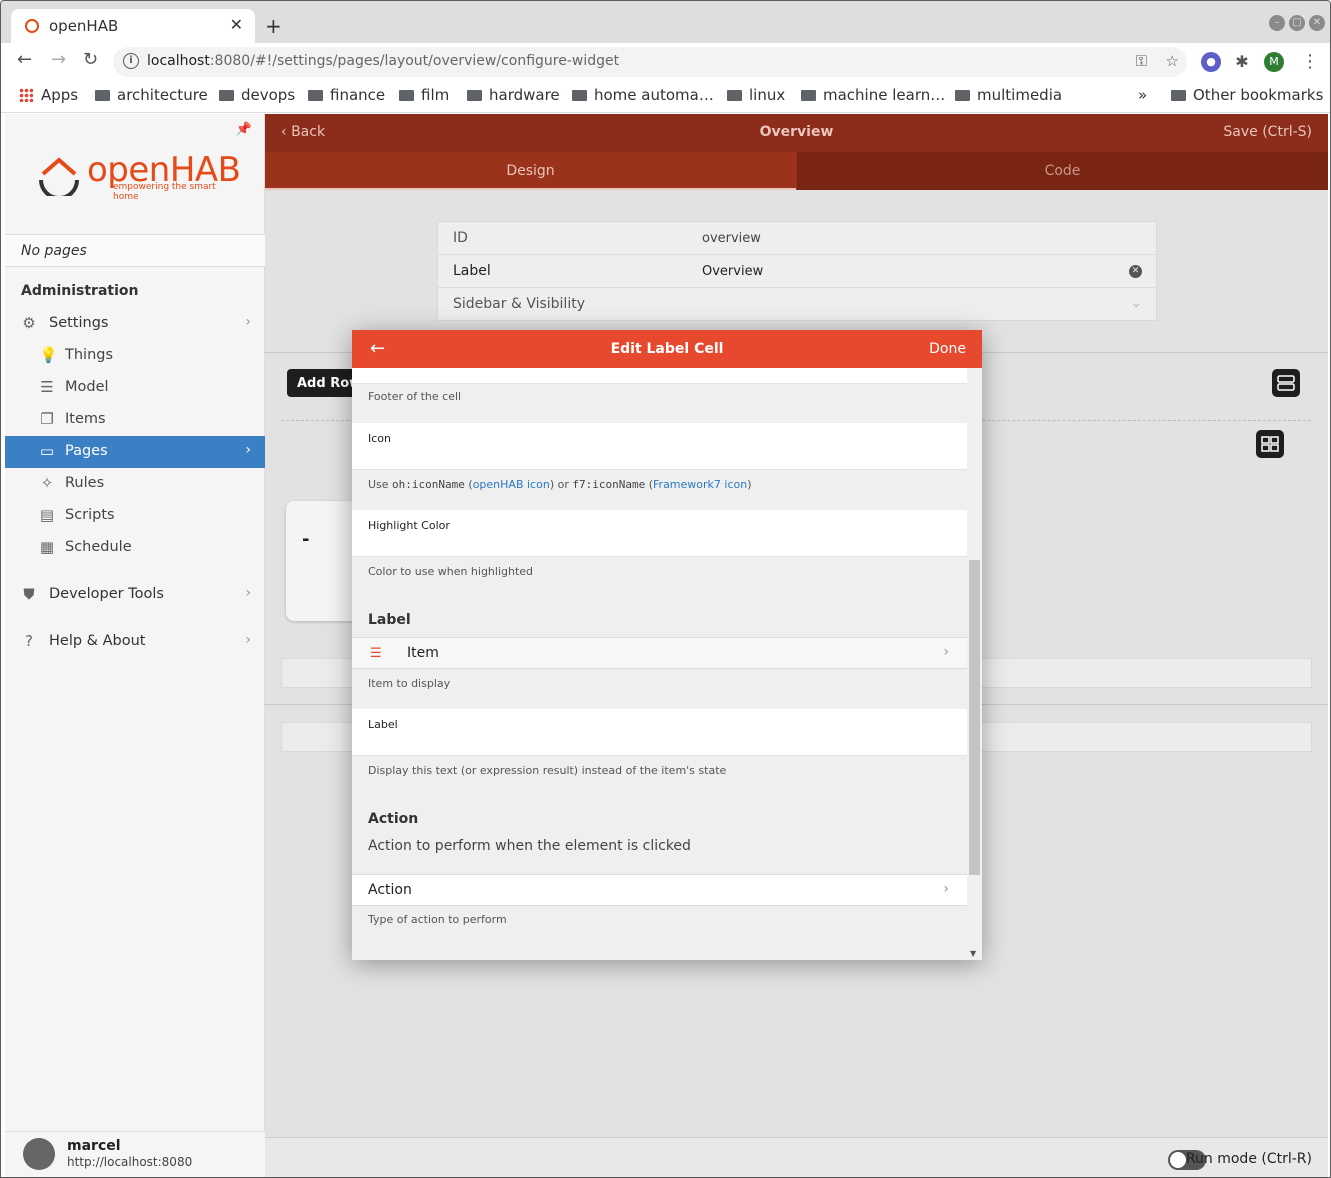 Image resolution: width=1331 pixels, height=1178 pixels. I want to click on icon-field: Icon, so click(659, 446).